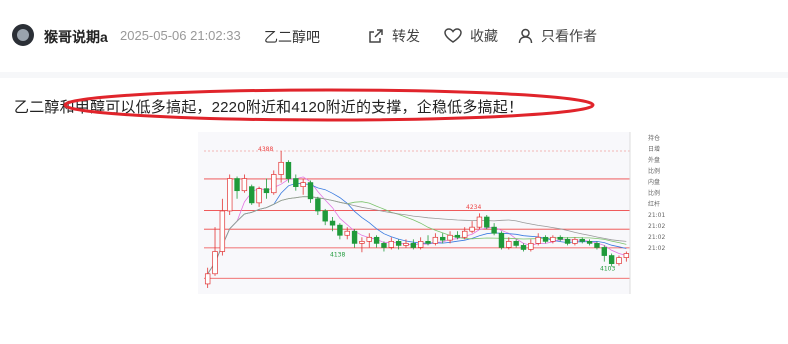 Image resolution: width=788 pixels, height=344 pixels. I want to click on forum-name: 乙二醇吧, so click(292, 37).